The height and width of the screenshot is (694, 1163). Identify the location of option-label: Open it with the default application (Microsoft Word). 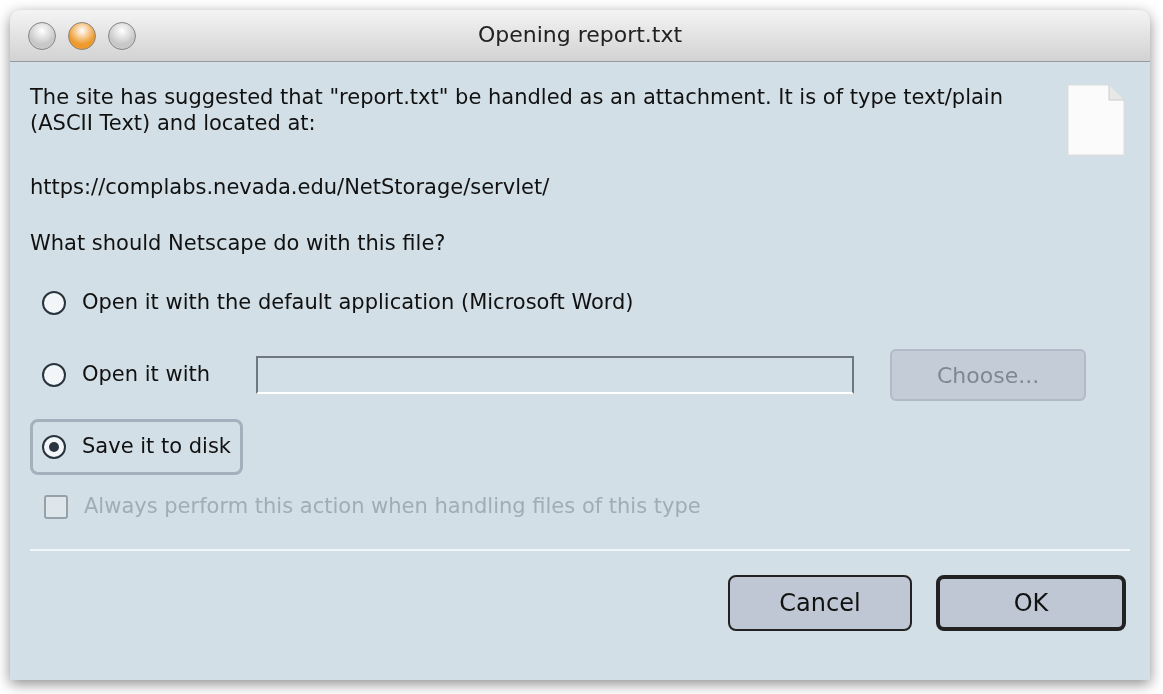
(358, 303).